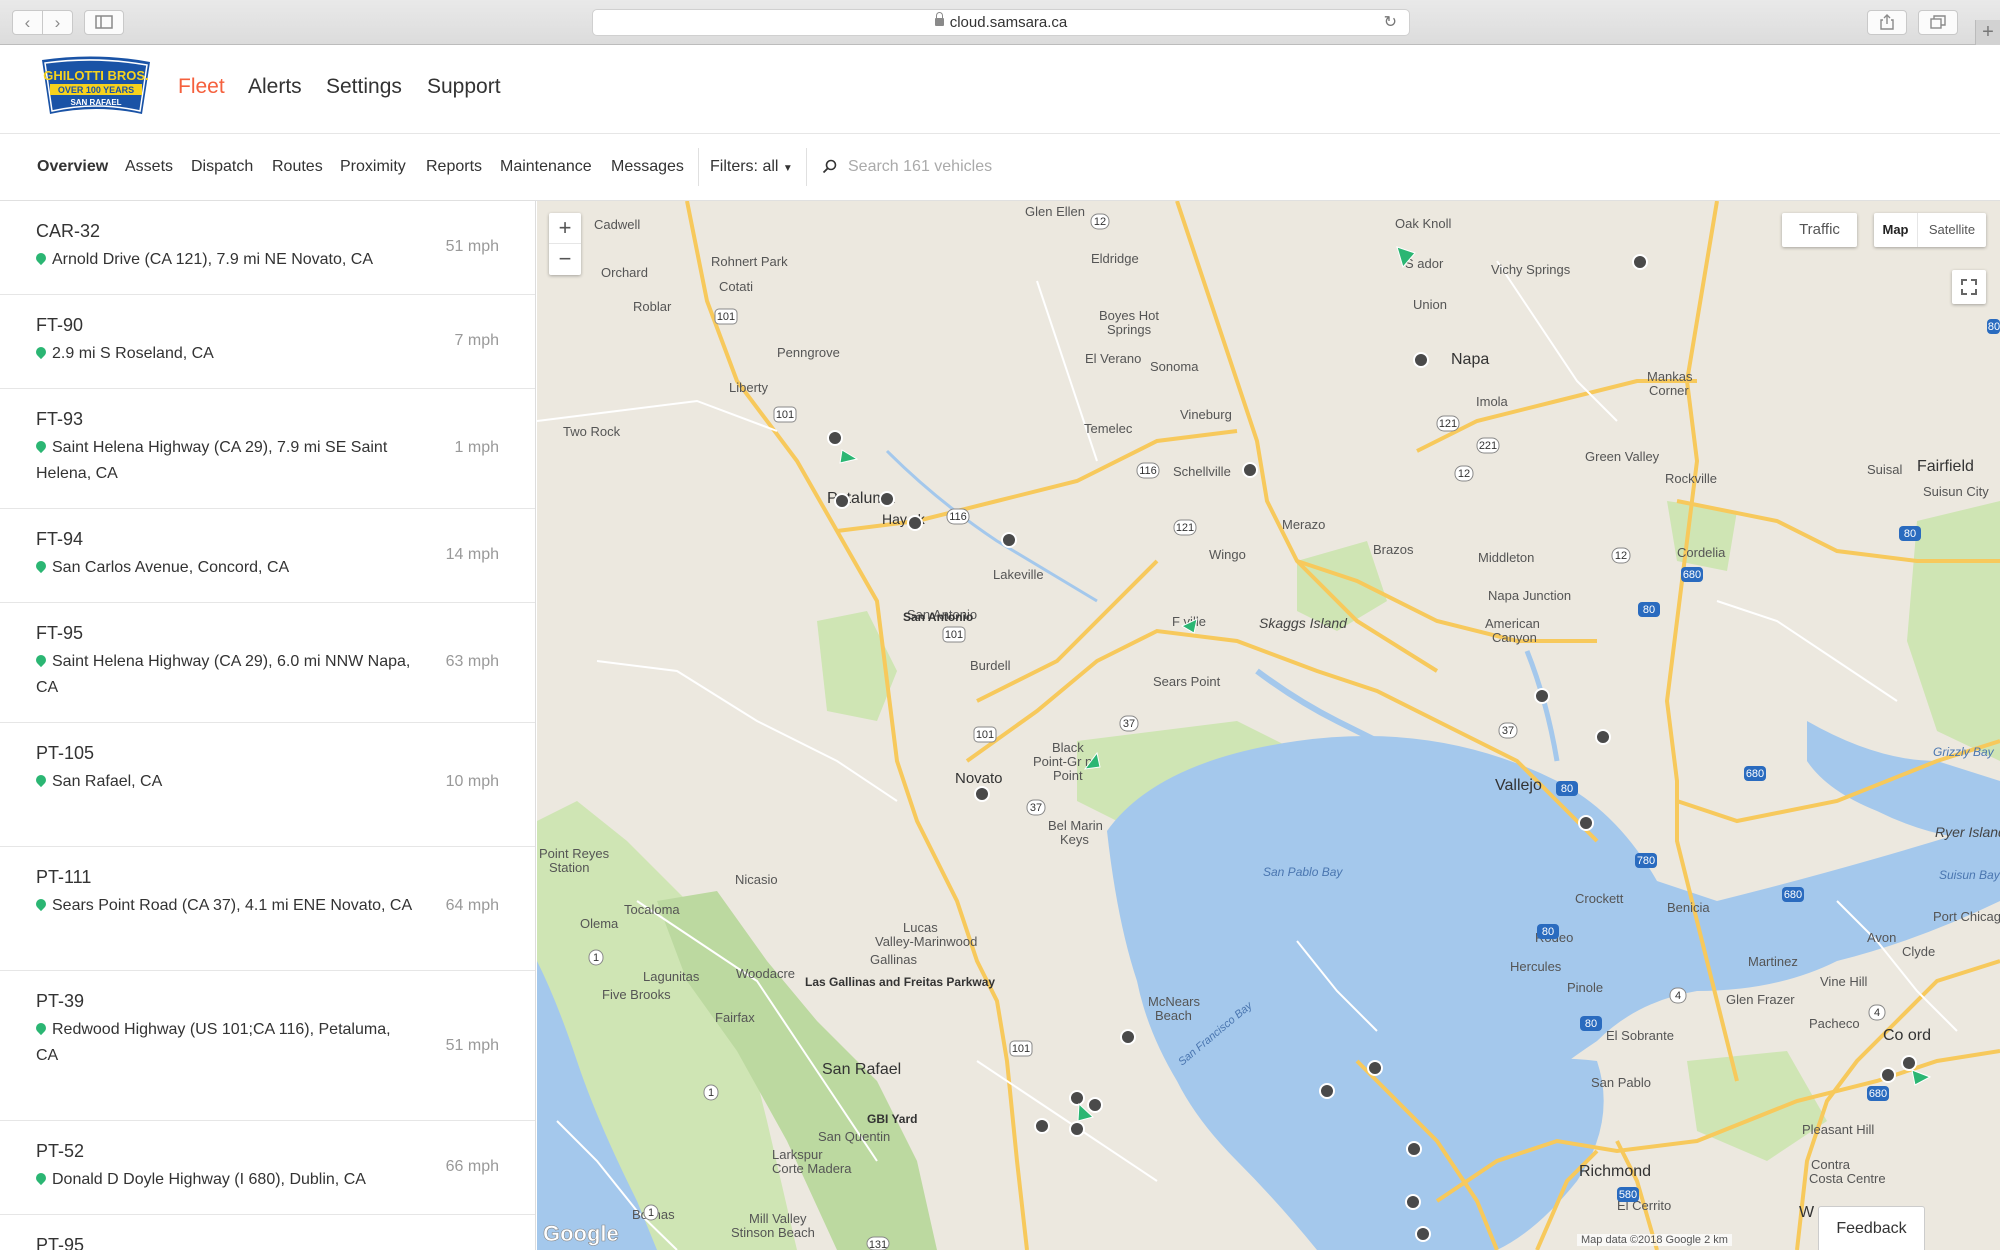  What do you see at coordinates (998, 167) in the screenshot?
I see `search-input` at bounding box center [998, 167].